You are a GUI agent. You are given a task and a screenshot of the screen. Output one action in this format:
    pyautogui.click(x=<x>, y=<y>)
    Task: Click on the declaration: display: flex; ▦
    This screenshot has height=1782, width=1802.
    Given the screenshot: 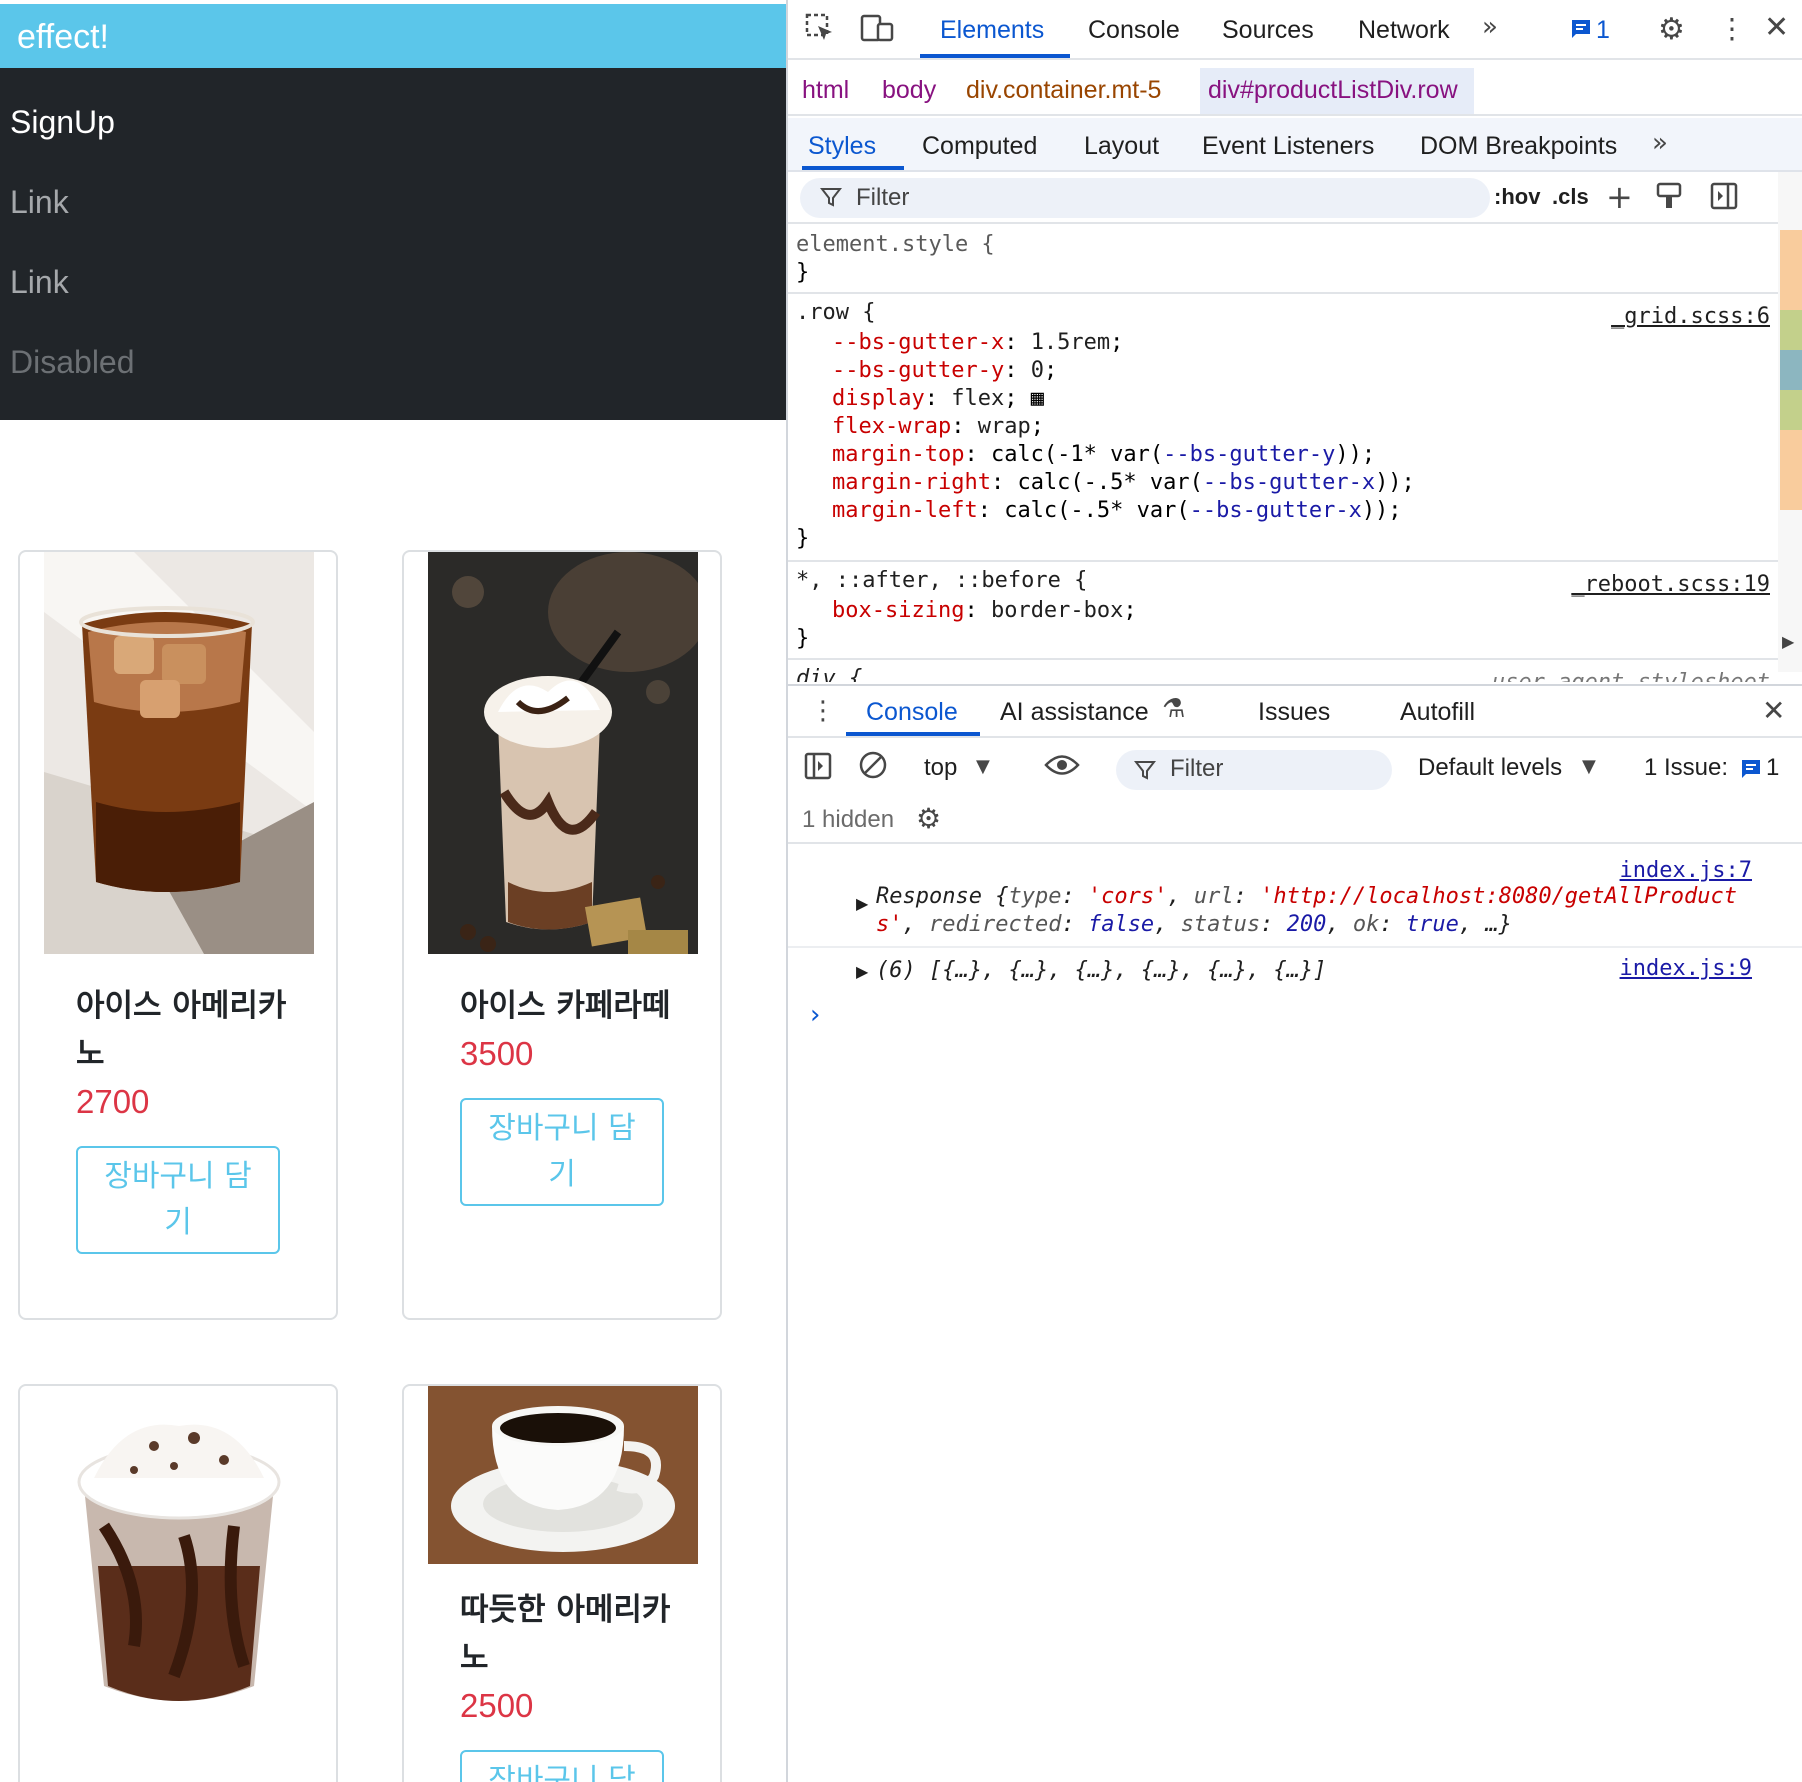 What is the action you would take?
    pyautogui.click(x=938, y=398)
    